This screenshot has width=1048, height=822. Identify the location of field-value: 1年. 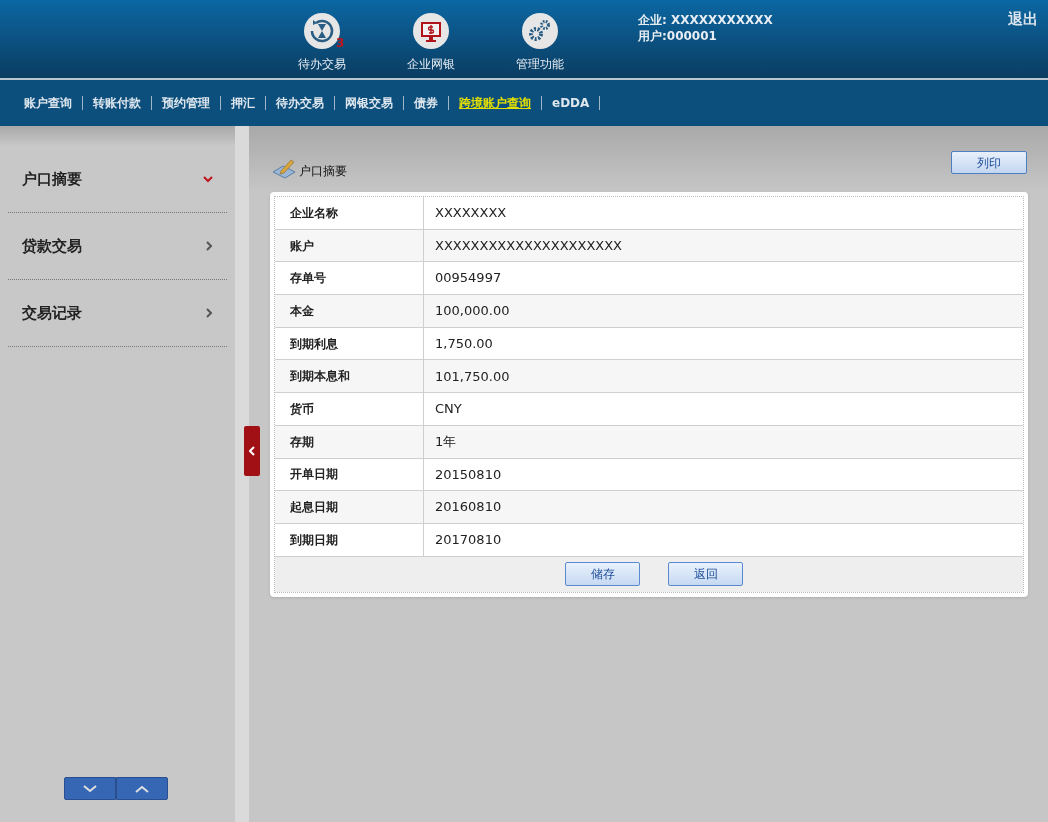
(446, 441).